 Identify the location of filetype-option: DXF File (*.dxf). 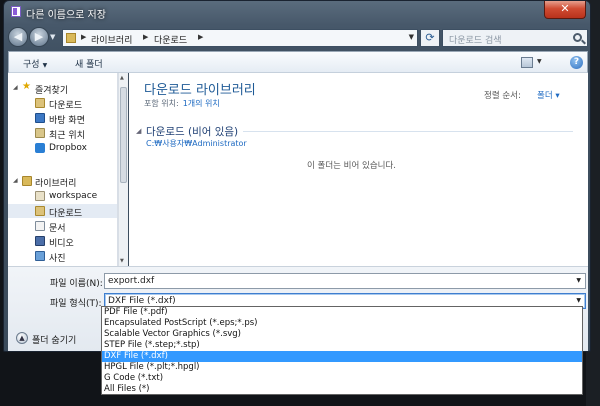
(342, 356).